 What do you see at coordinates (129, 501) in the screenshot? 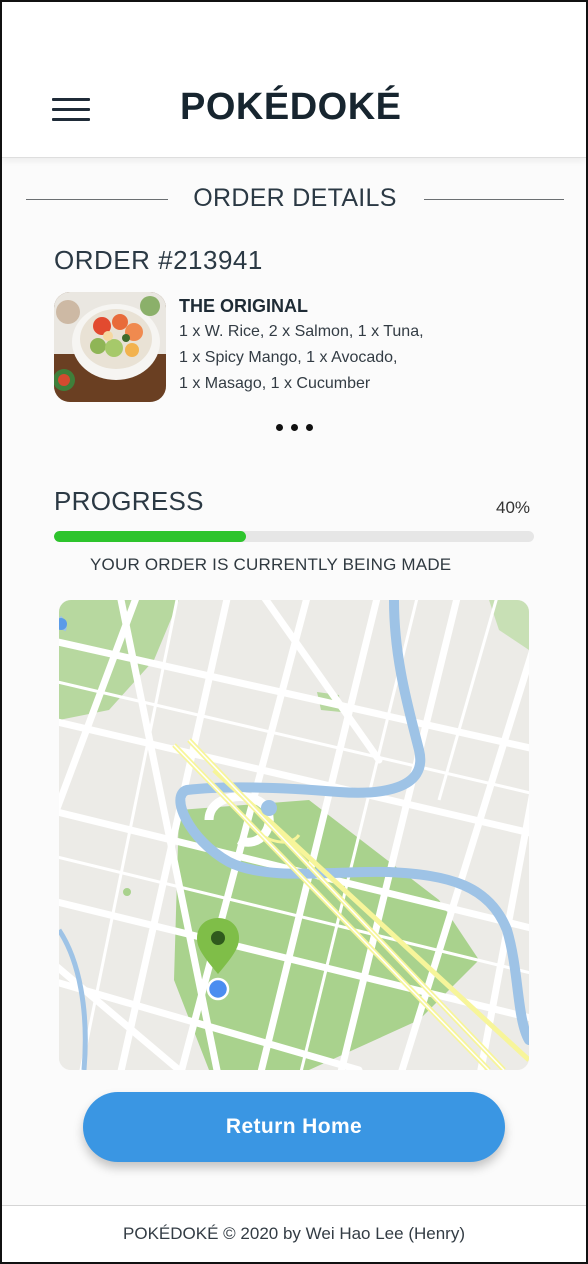
I see `progress-label: PROGRESS` at bounding box center [129, 501].